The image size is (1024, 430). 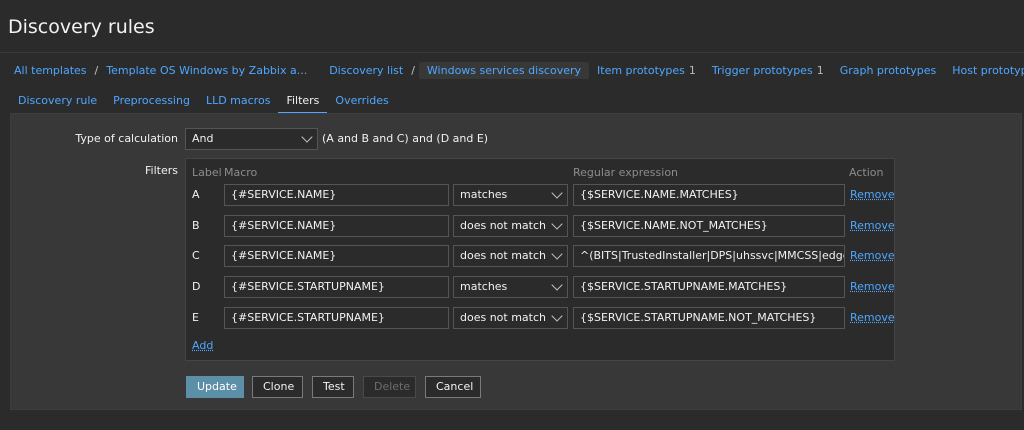 What do you see at coordinates (361, 103) in the screenshot?
I see `tab-overrides: Overrides` at bounding box center [361, 103].